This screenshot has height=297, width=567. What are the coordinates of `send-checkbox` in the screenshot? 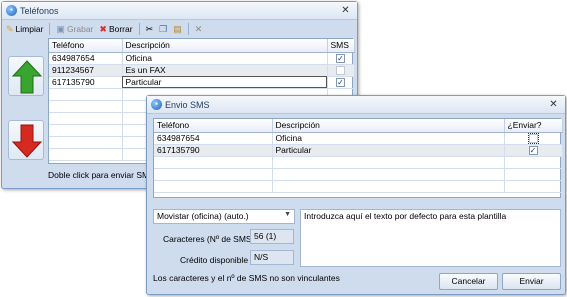 It's located at (533, 137).